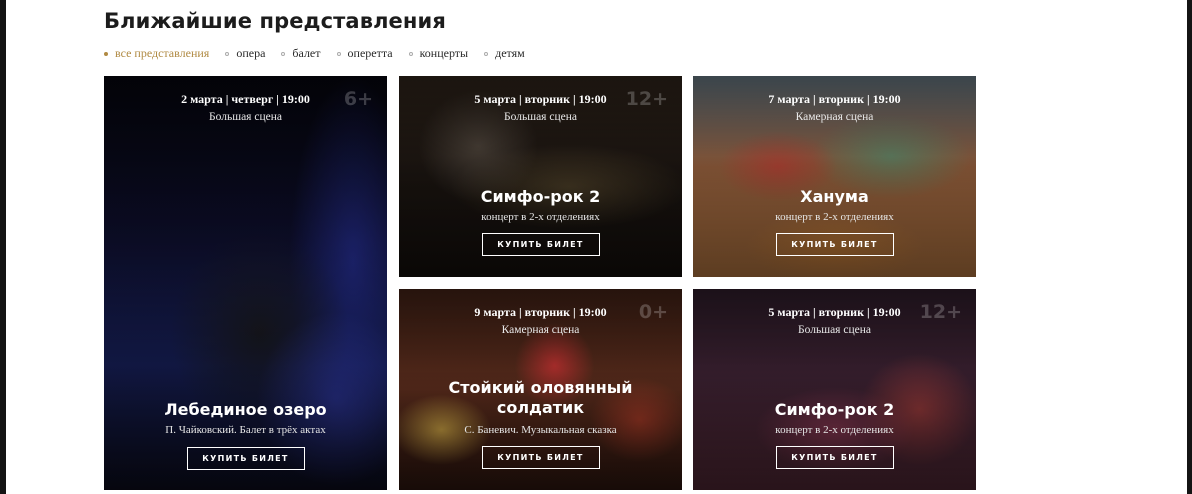 The image size is (1192, 494). I want to click on event-subtitle: П. Чайковский. Балет в трёх актах, so click(245, 430).